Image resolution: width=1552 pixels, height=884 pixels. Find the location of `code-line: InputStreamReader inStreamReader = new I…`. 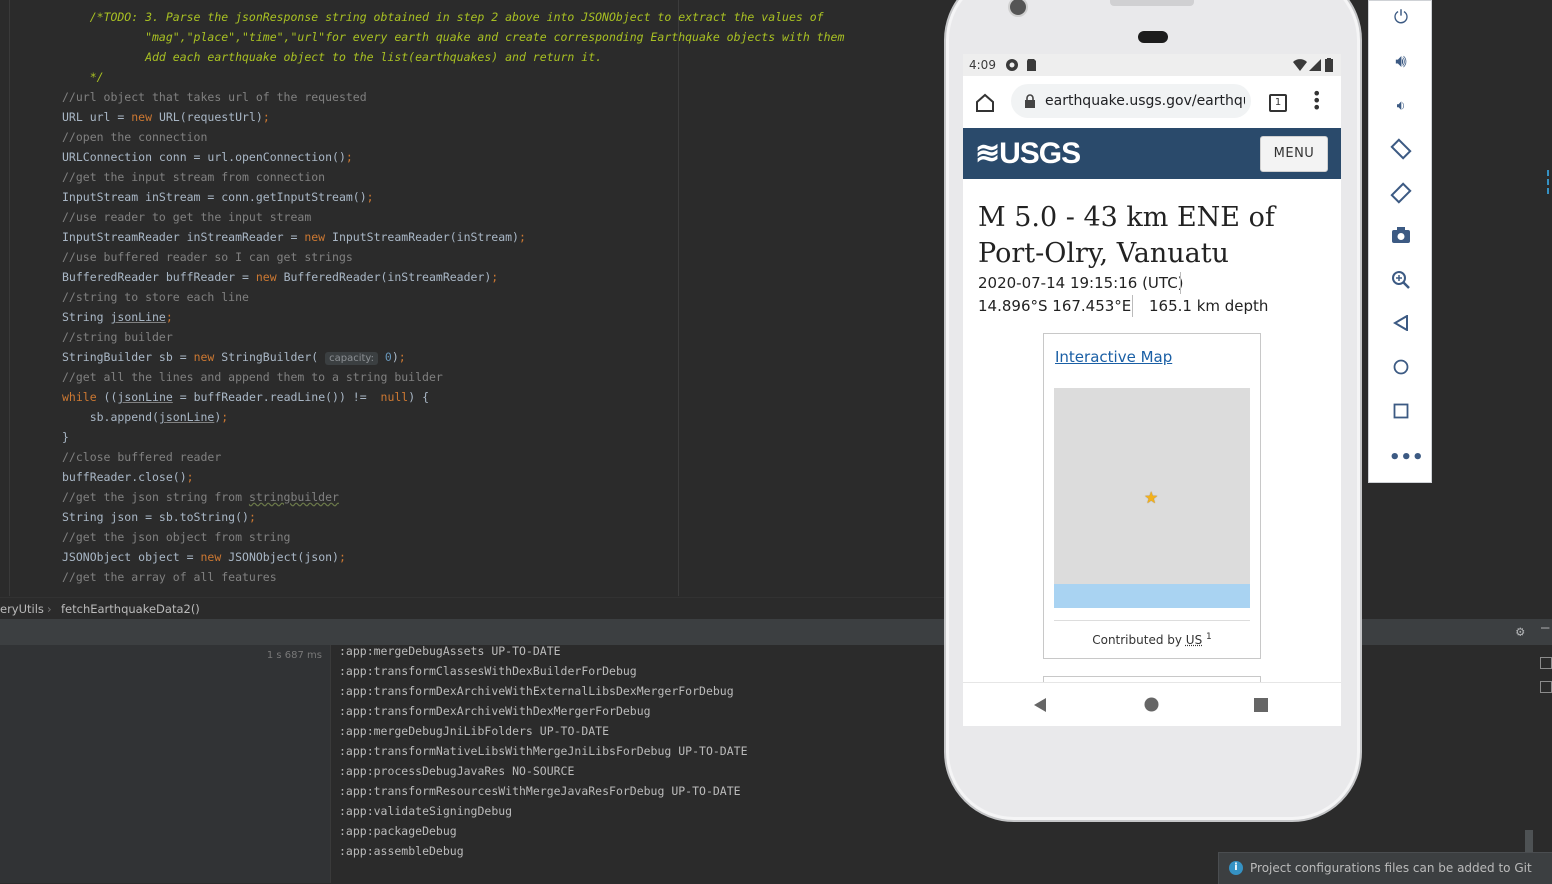

code-line: InputStreamReader inStreamReader = new I… is located at coordinates (294, 237).